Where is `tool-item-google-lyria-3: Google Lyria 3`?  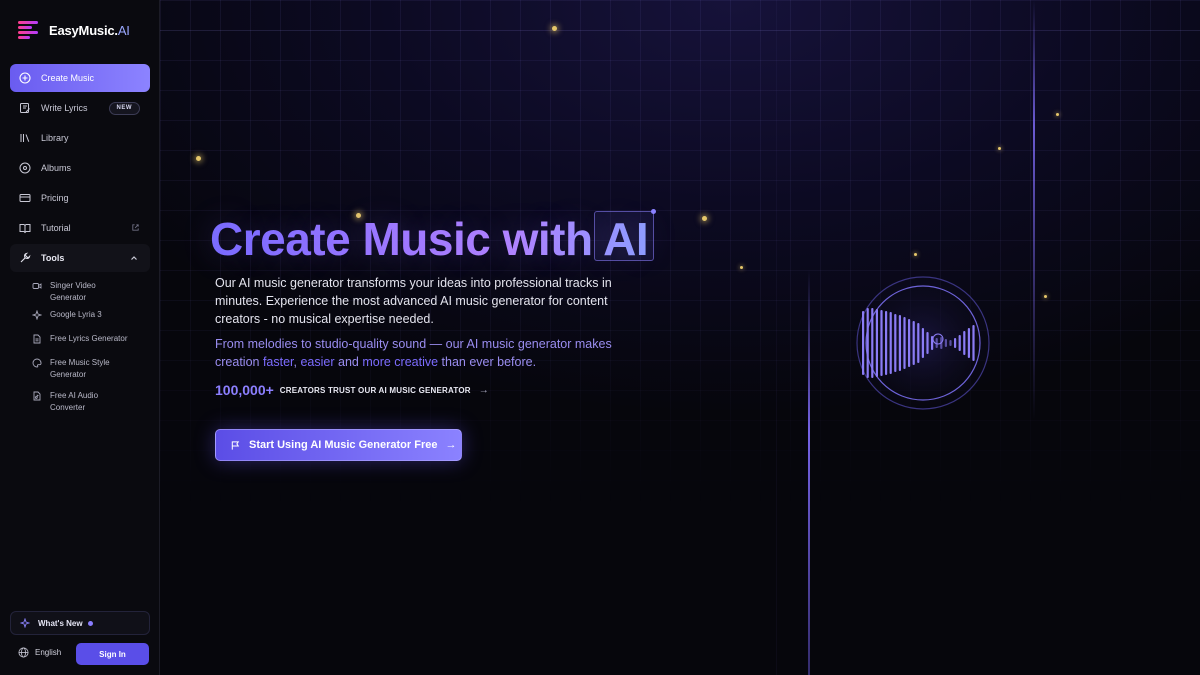 tool-item-google-lyria-3: Google Lyria 3 is located at coordinates (80, 320).